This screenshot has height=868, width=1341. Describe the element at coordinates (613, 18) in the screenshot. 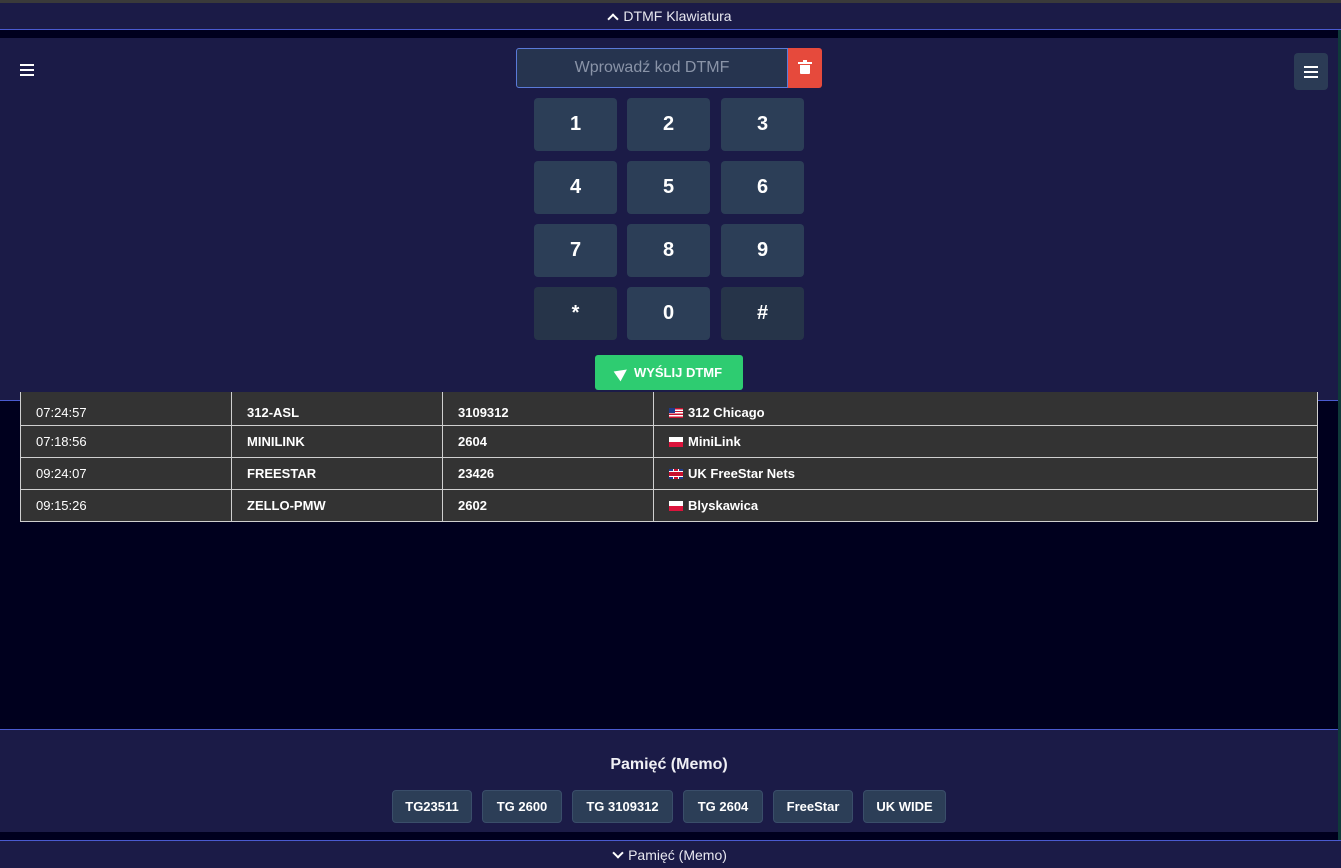

I see `chevron-up-icon` at that location.